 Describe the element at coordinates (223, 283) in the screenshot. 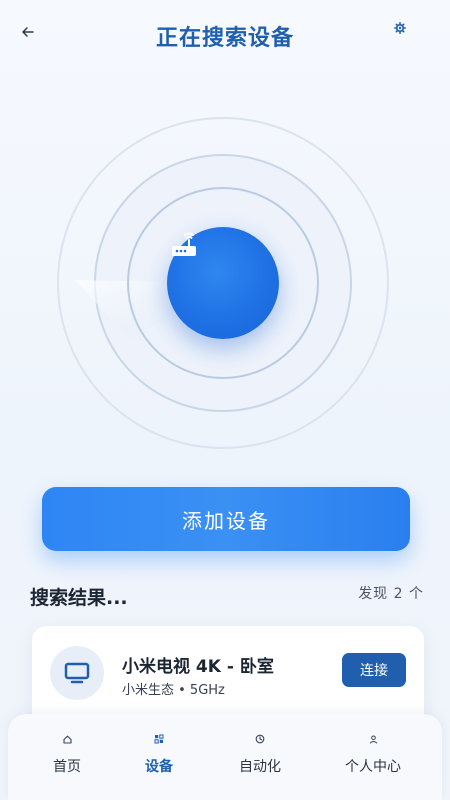

I see `radar-center-button` at that location.